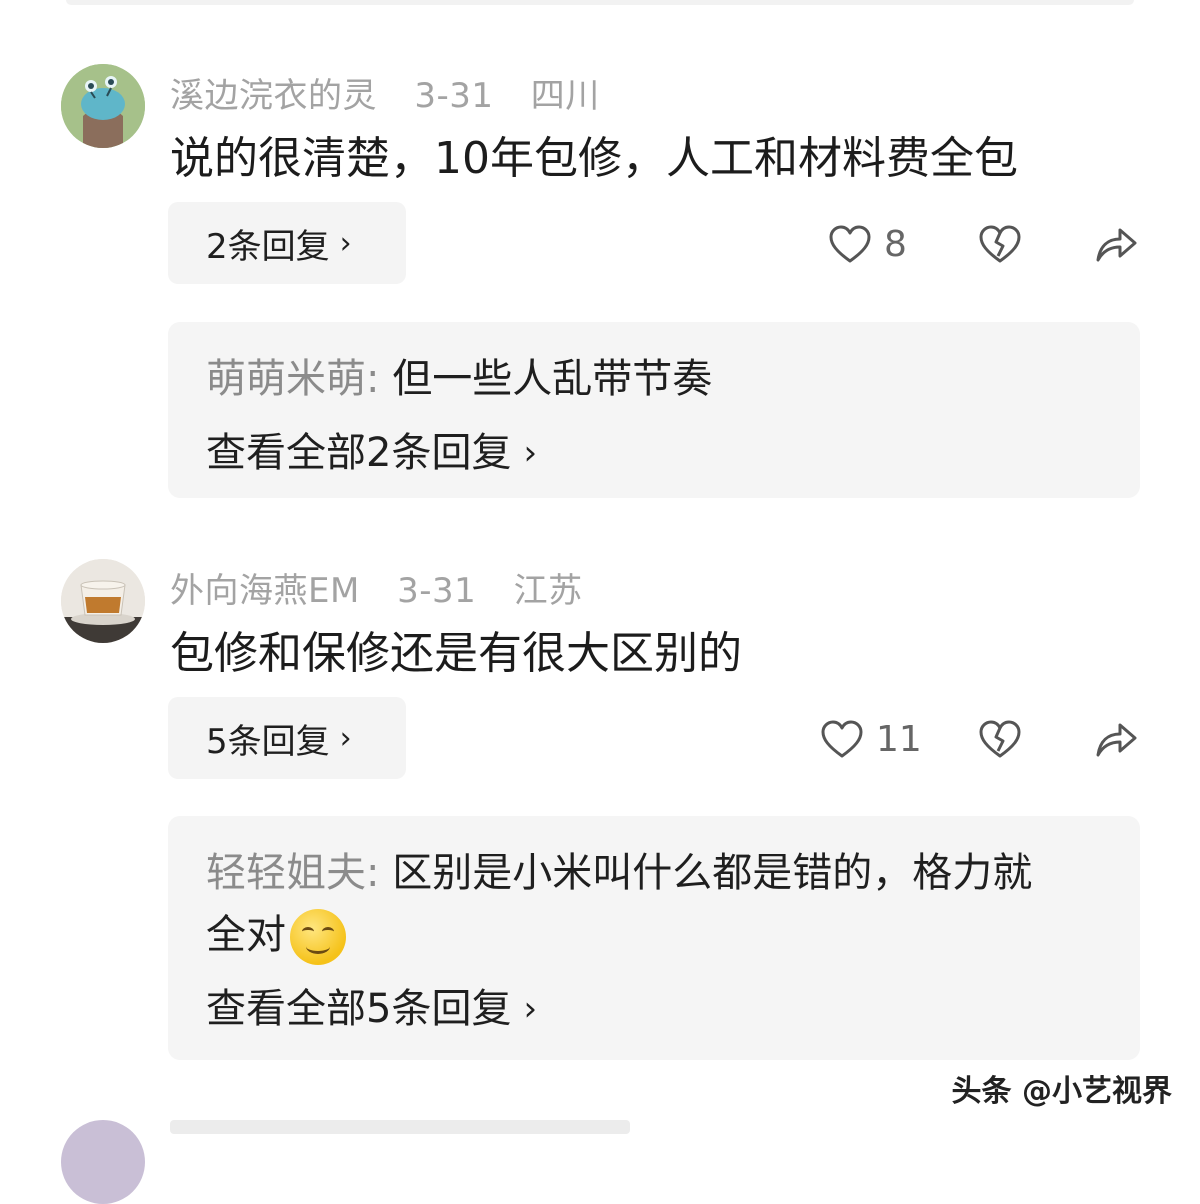 Image resolution: width=1200 pixels, height=1204 pixels. I want to click on comment-text: 说的很清楚，10年包修，人工和材料费全包, so click(594, 158).